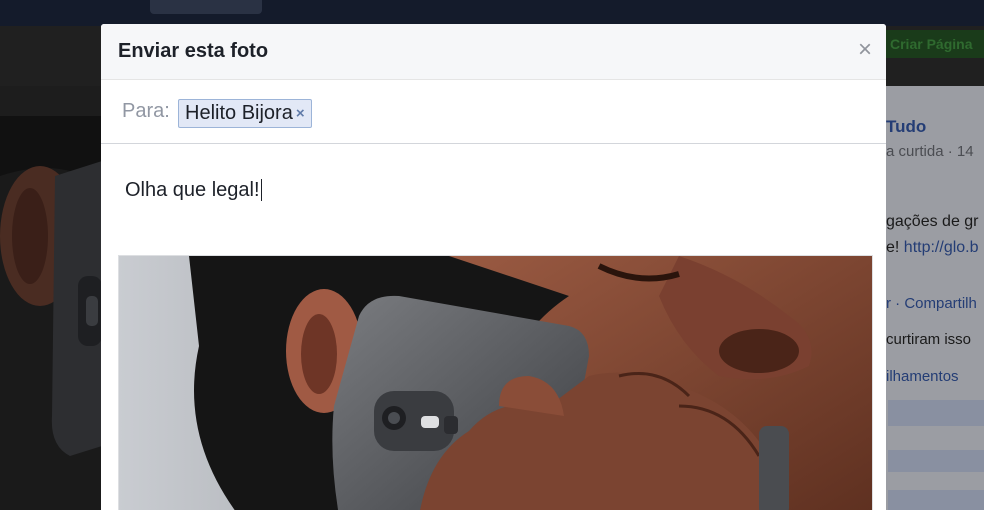 Image resolution: width=984 pixels, height=510 pixels. I want to click on message-input: Olha que legal!, so click(193, 190).